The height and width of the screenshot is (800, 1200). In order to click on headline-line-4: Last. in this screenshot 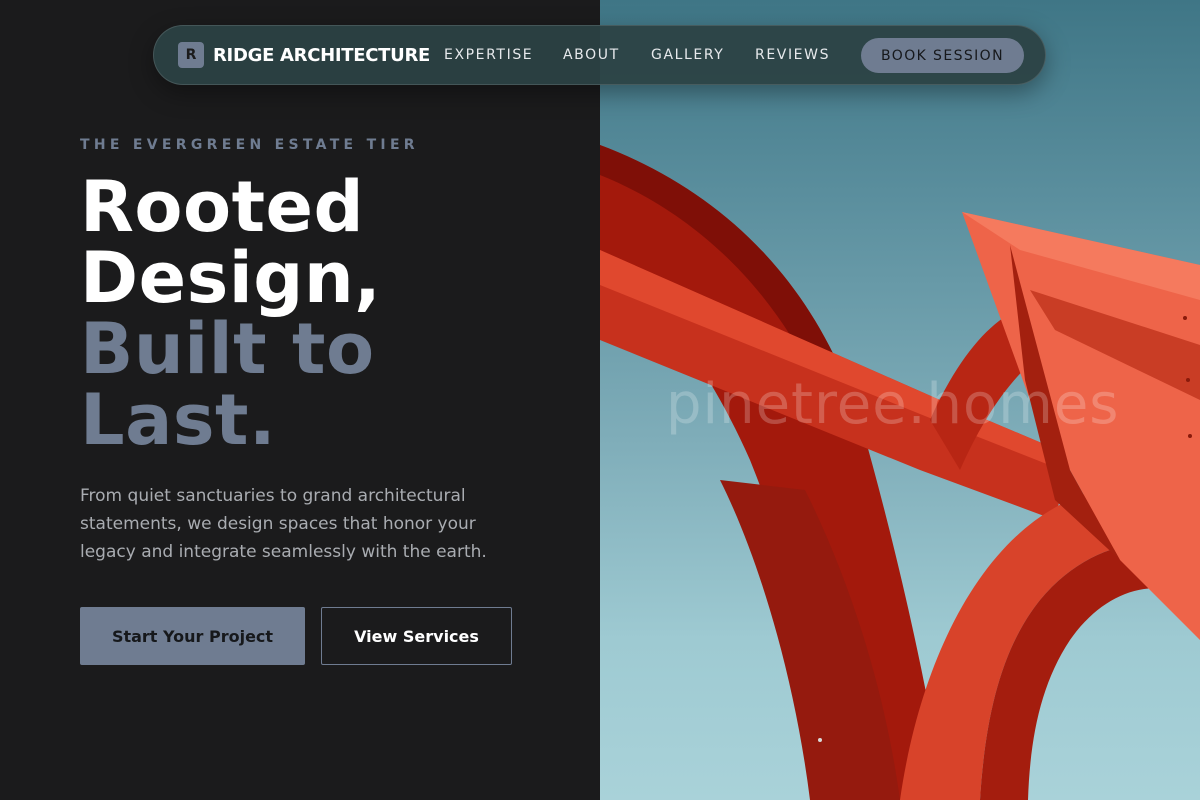, I will do `click(178, 420)`.